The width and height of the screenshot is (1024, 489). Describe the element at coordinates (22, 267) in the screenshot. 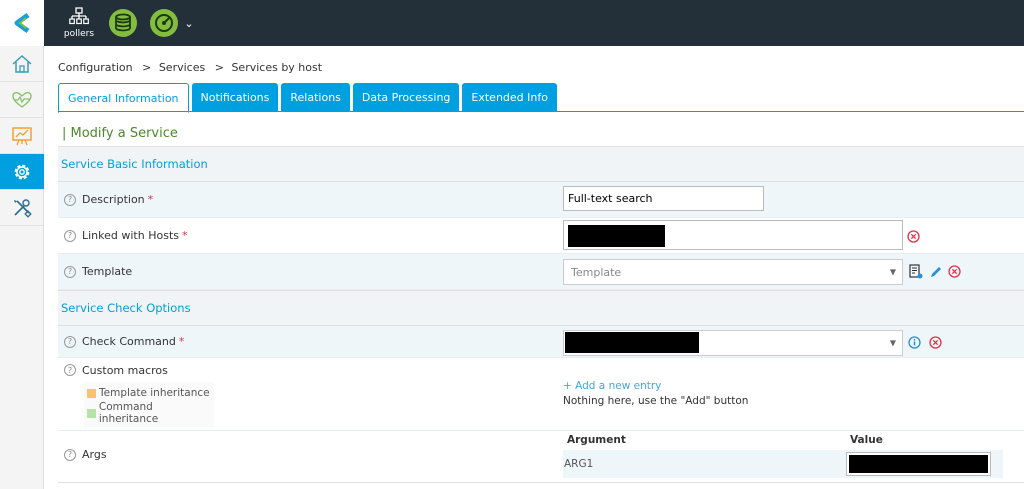

I see `sidebar` at that location.